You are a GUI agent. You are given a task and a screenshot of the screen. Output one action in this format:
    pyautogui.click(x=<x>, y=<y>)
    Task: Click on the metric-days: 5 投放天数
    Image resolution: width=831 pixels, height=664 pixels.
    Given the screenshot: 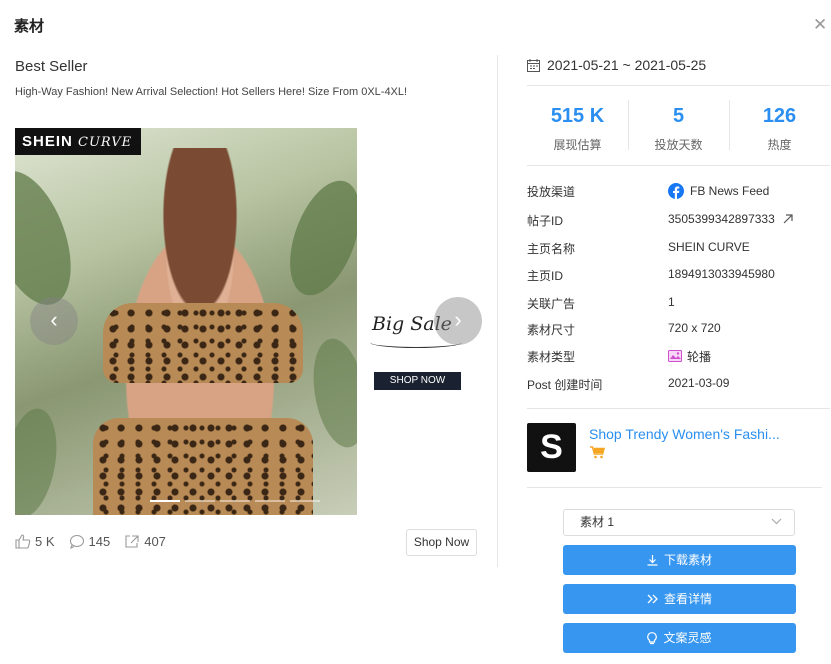 What is the action you would take?
    pyautogui.click(x=678, y=129)
    